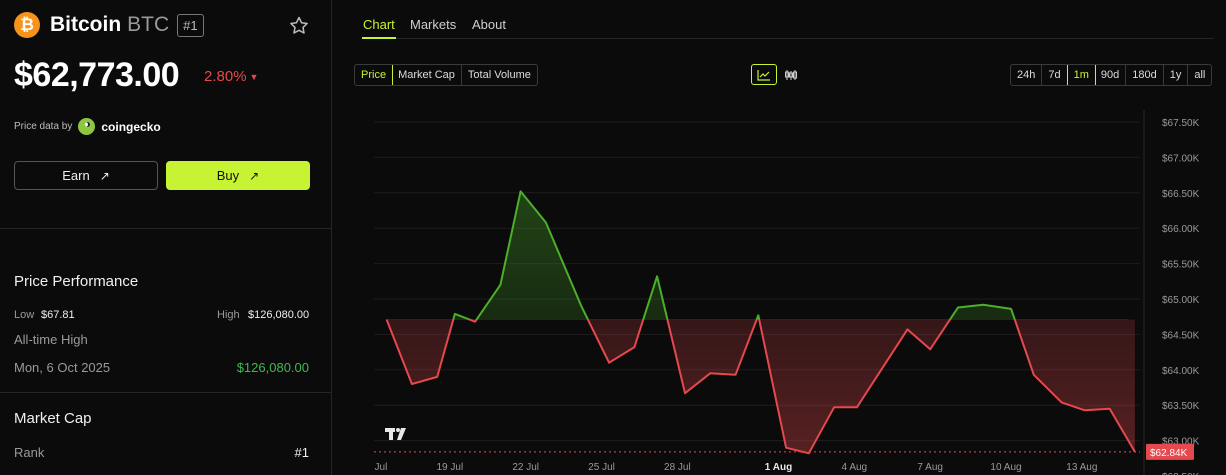 This screenshot has width=1226, height=475. Describe the element at coordinates (29, 452) in the screenshot. I see `rank-label: Rank` at that location.